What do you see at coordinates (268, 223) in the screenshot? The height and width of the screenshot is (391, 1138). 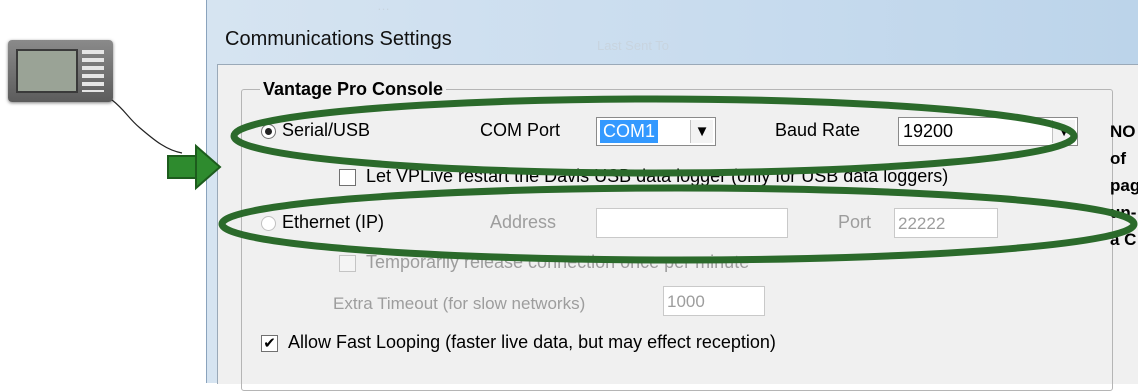 I see `ethernet-radio` at bounding box center [268, 223].